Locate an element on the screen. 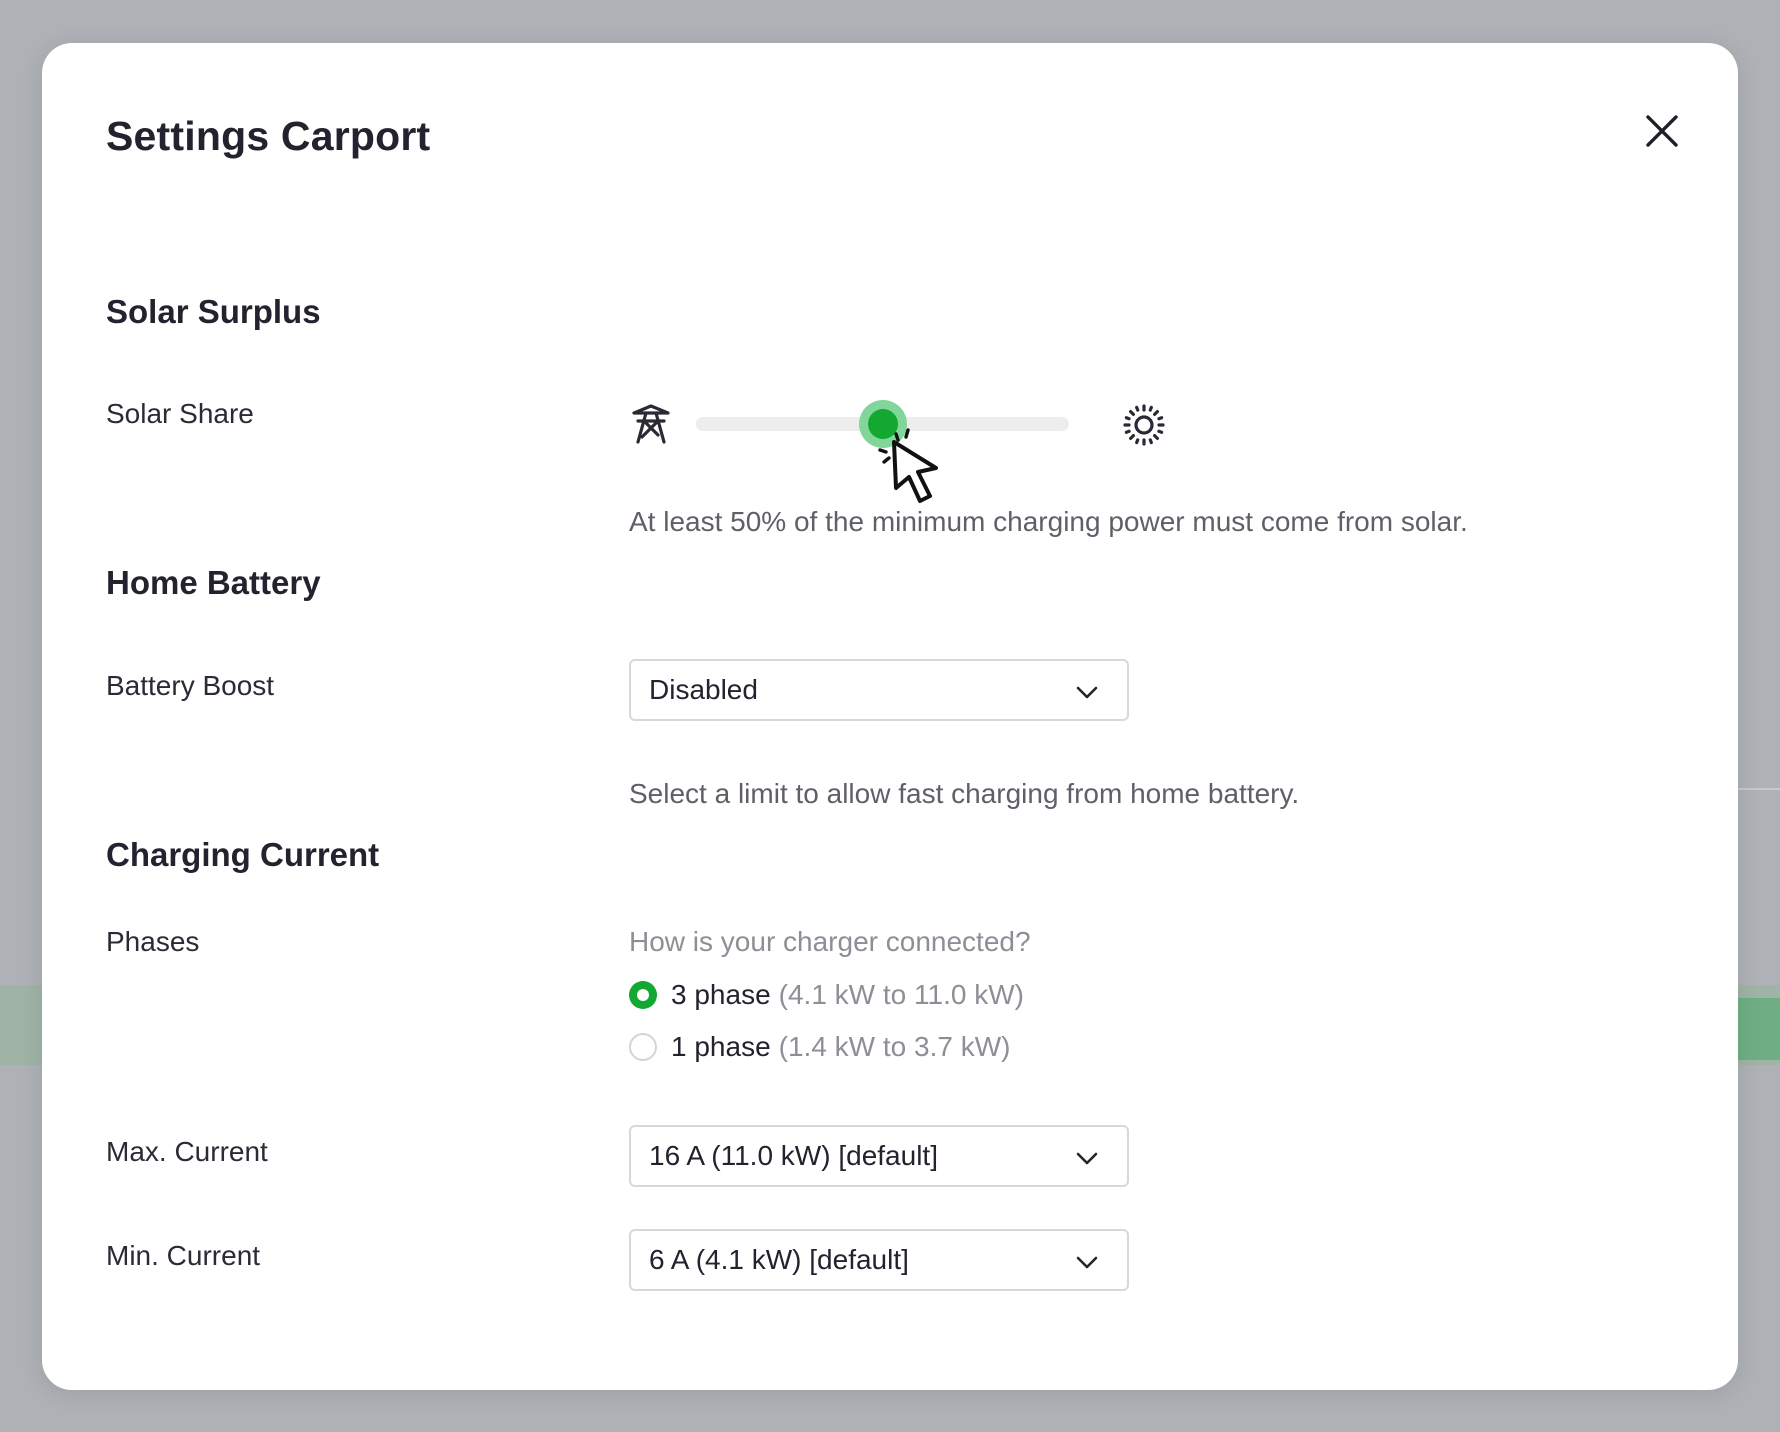 The image size is (1780, 1432). max-current-label: Max. Current is located at coordinates (187, 1151).